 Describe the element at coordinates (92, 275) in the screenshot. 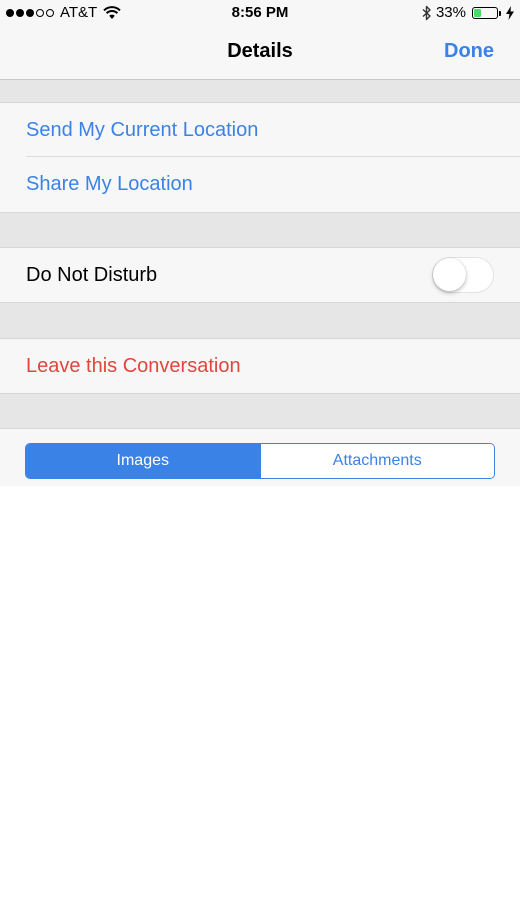

I see `do-not-disturb-label: Do Not Disturb` at that location.